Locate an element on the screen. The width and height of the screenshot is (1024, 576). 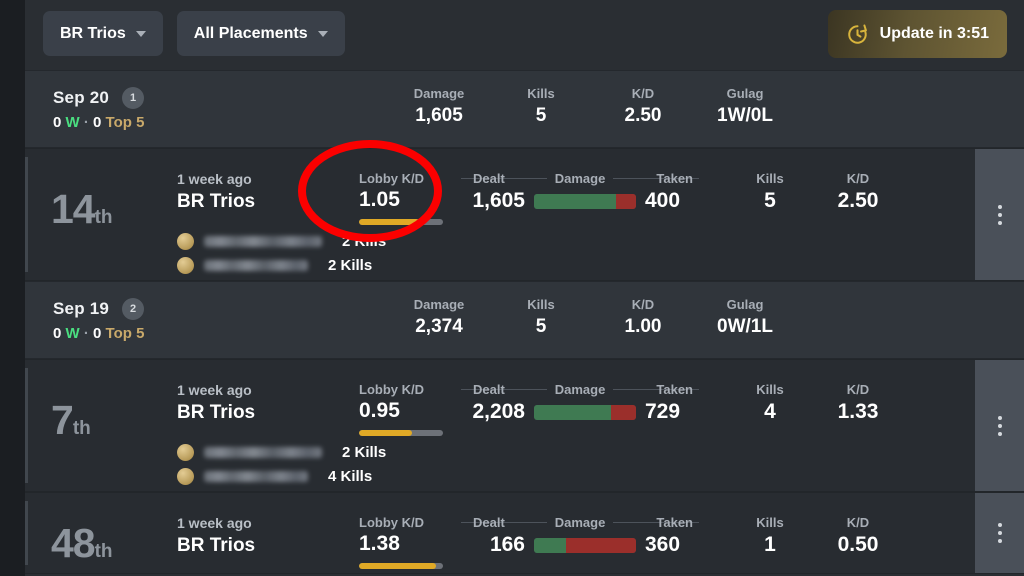
damage-dealt-label: Dealt is located at coordinates (489, 178).